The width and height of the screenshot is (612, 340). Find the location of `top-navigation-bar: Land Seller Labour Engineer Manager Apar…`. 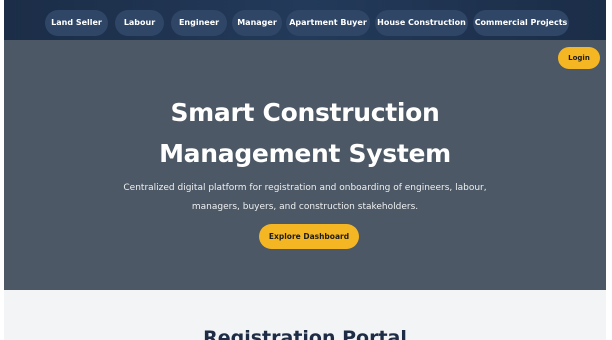

top-navigation-bar: Land Seller Labour Engineer Manager Apar… is located at coordinates (305, 20).